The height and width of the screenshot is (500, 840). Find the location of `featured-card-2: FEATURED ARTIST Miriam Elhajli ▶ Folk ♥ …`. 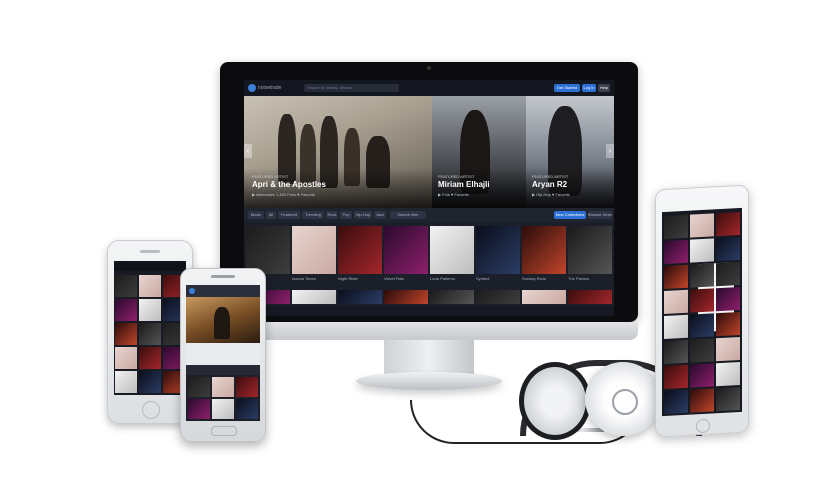

featured-card-2: FEATURED ARTIST Miriam Elhajli ▶ Folk ♥ … is located at coordinates (479, 152).